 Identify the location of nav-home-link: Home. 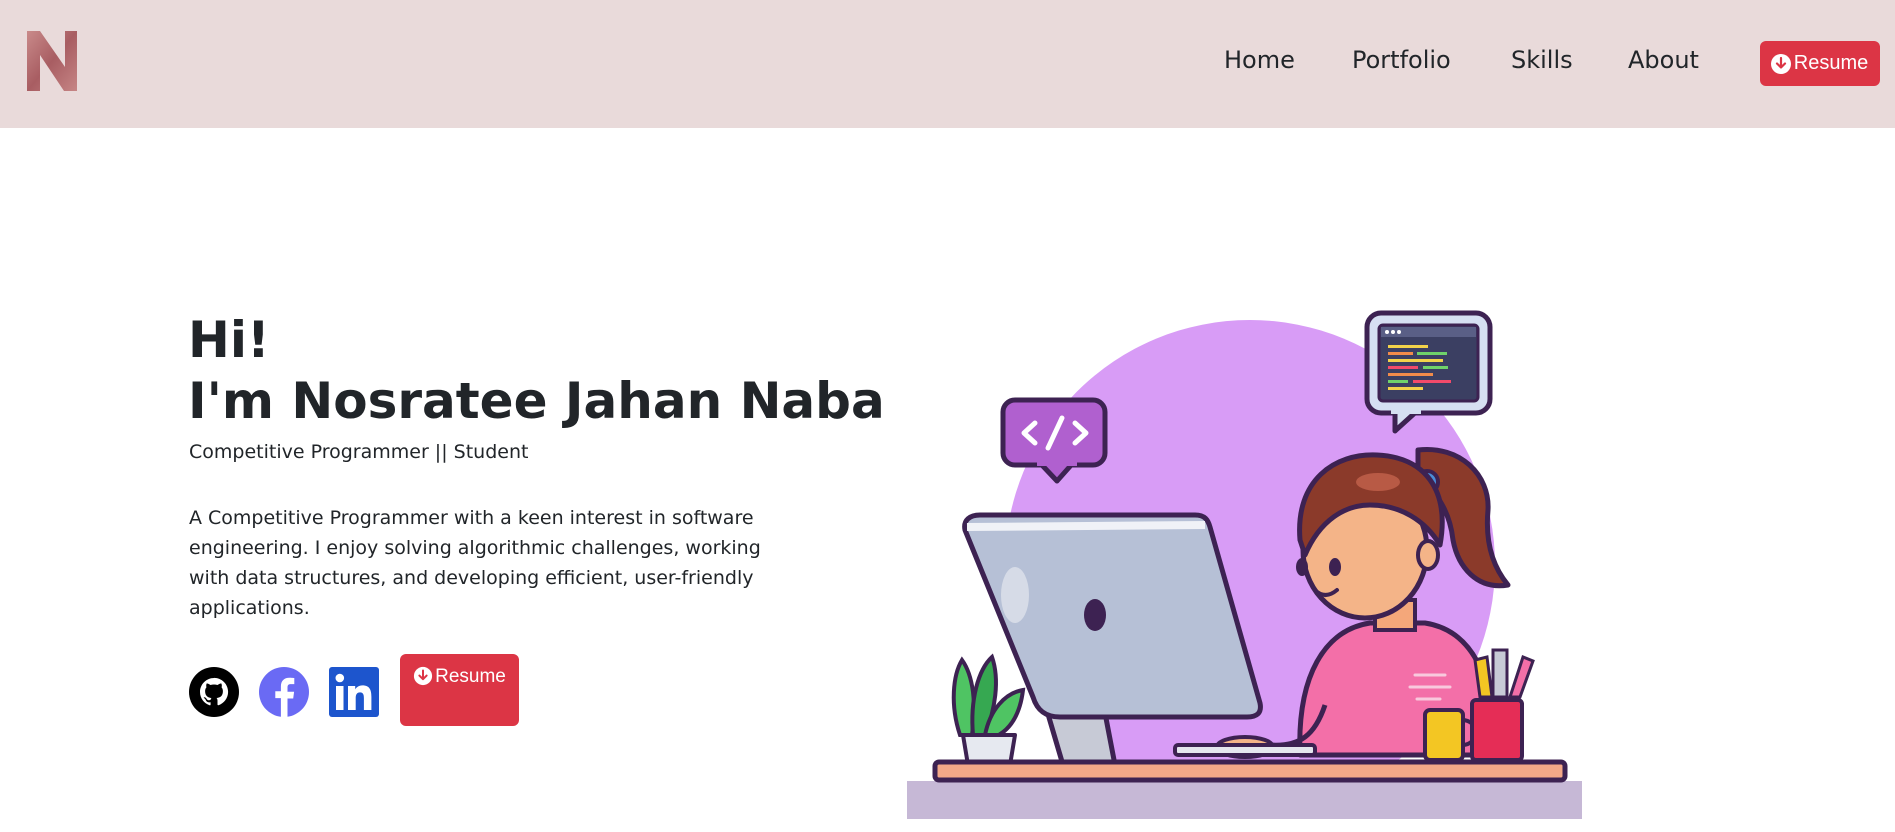
(1259, 60).